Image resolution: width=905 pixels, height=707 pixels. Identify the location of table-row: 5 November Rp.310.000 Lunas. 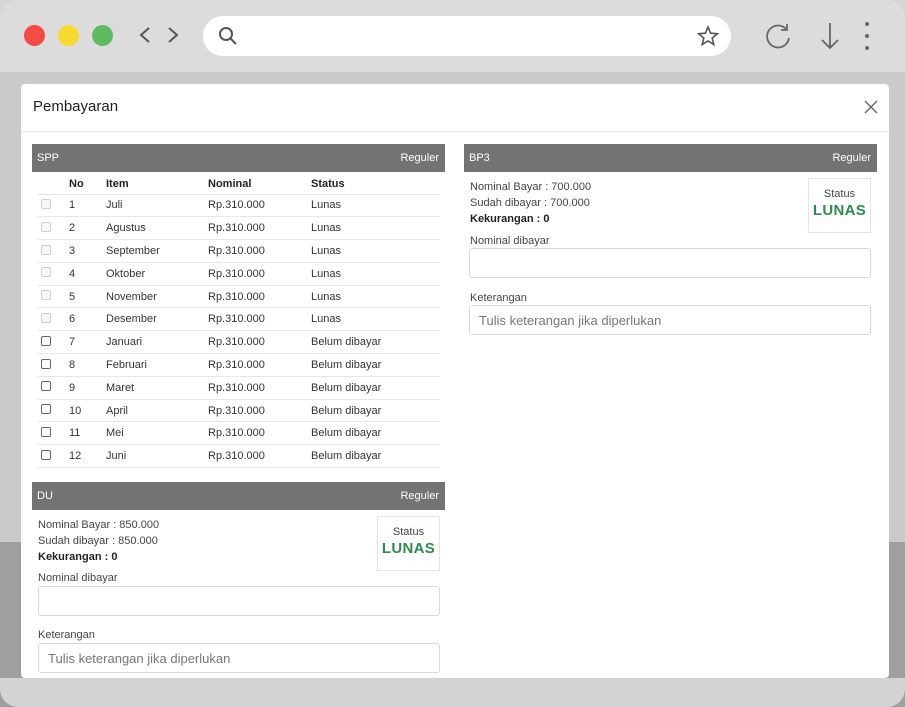
(239, 297).